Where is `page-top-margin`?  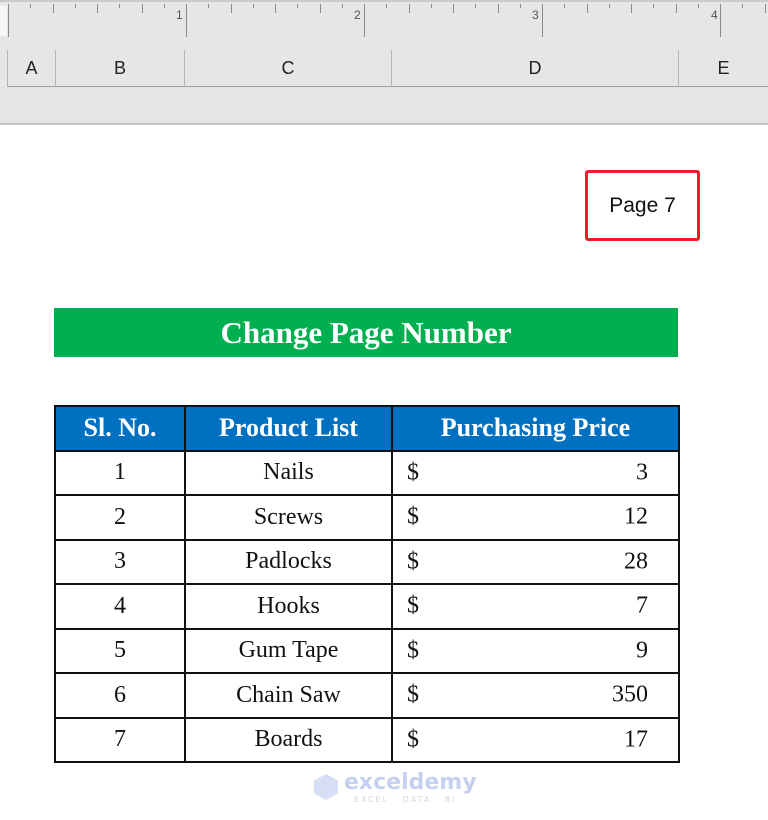
page-top-margin is located at coordinates (384, 106).